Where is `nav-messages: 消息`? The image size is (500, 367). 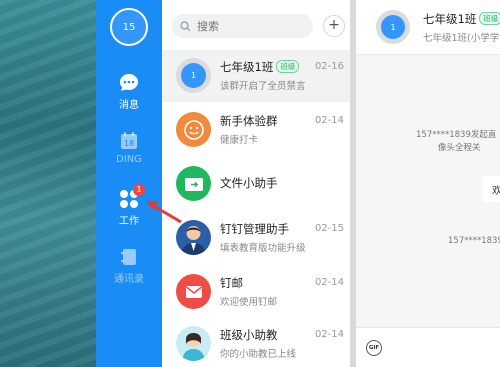 nav-messages: 消息 is located at coordinates (129, 91).